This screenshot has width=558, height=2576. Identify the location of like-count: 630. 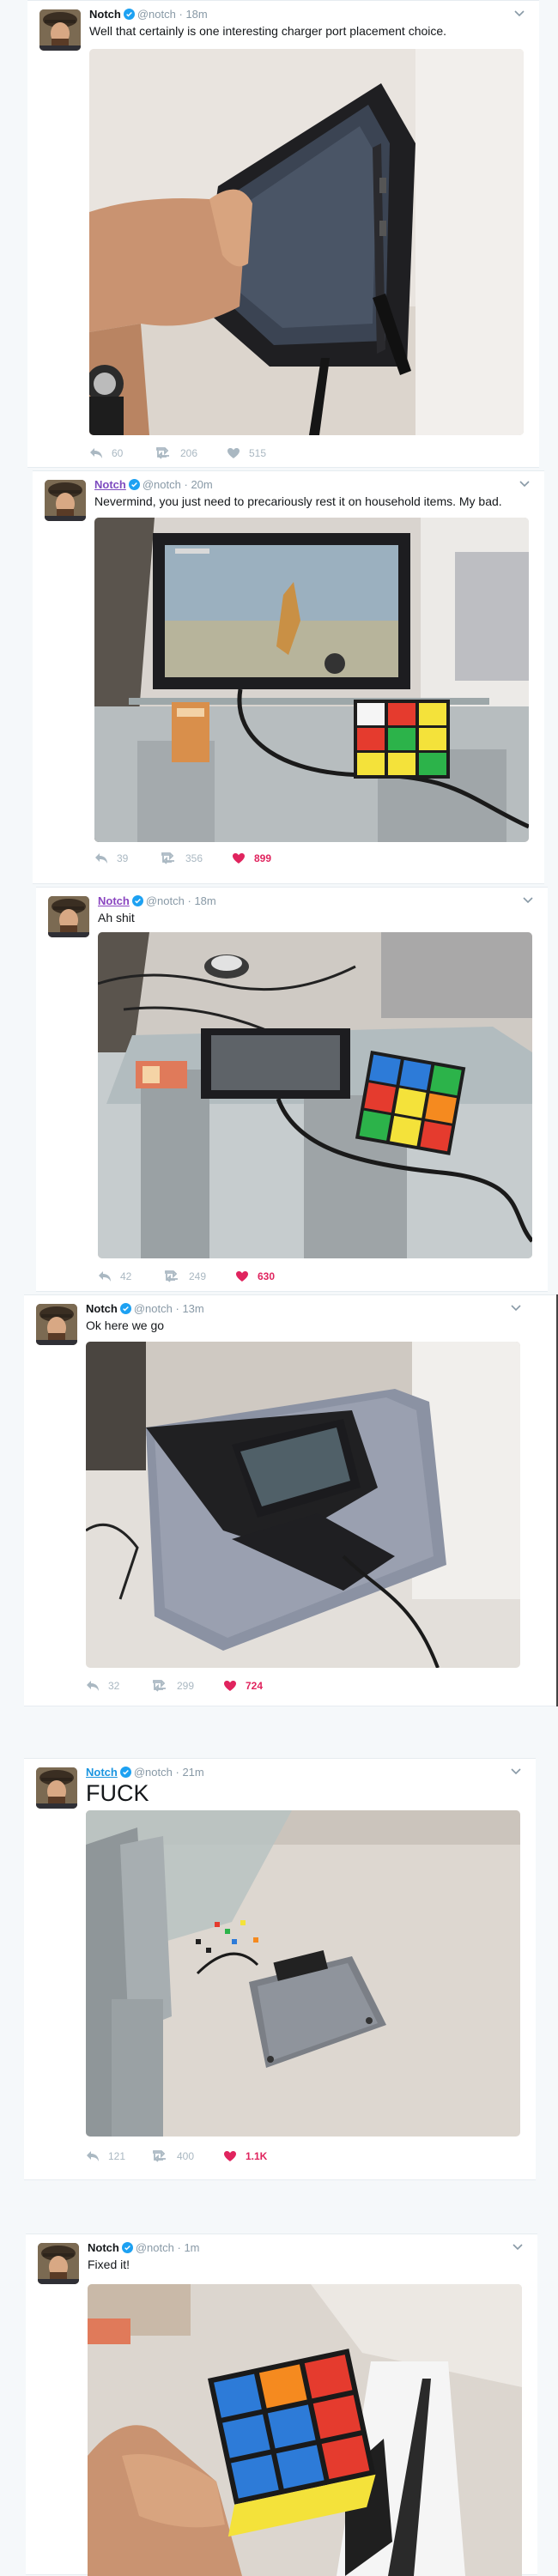
(267, 1276).